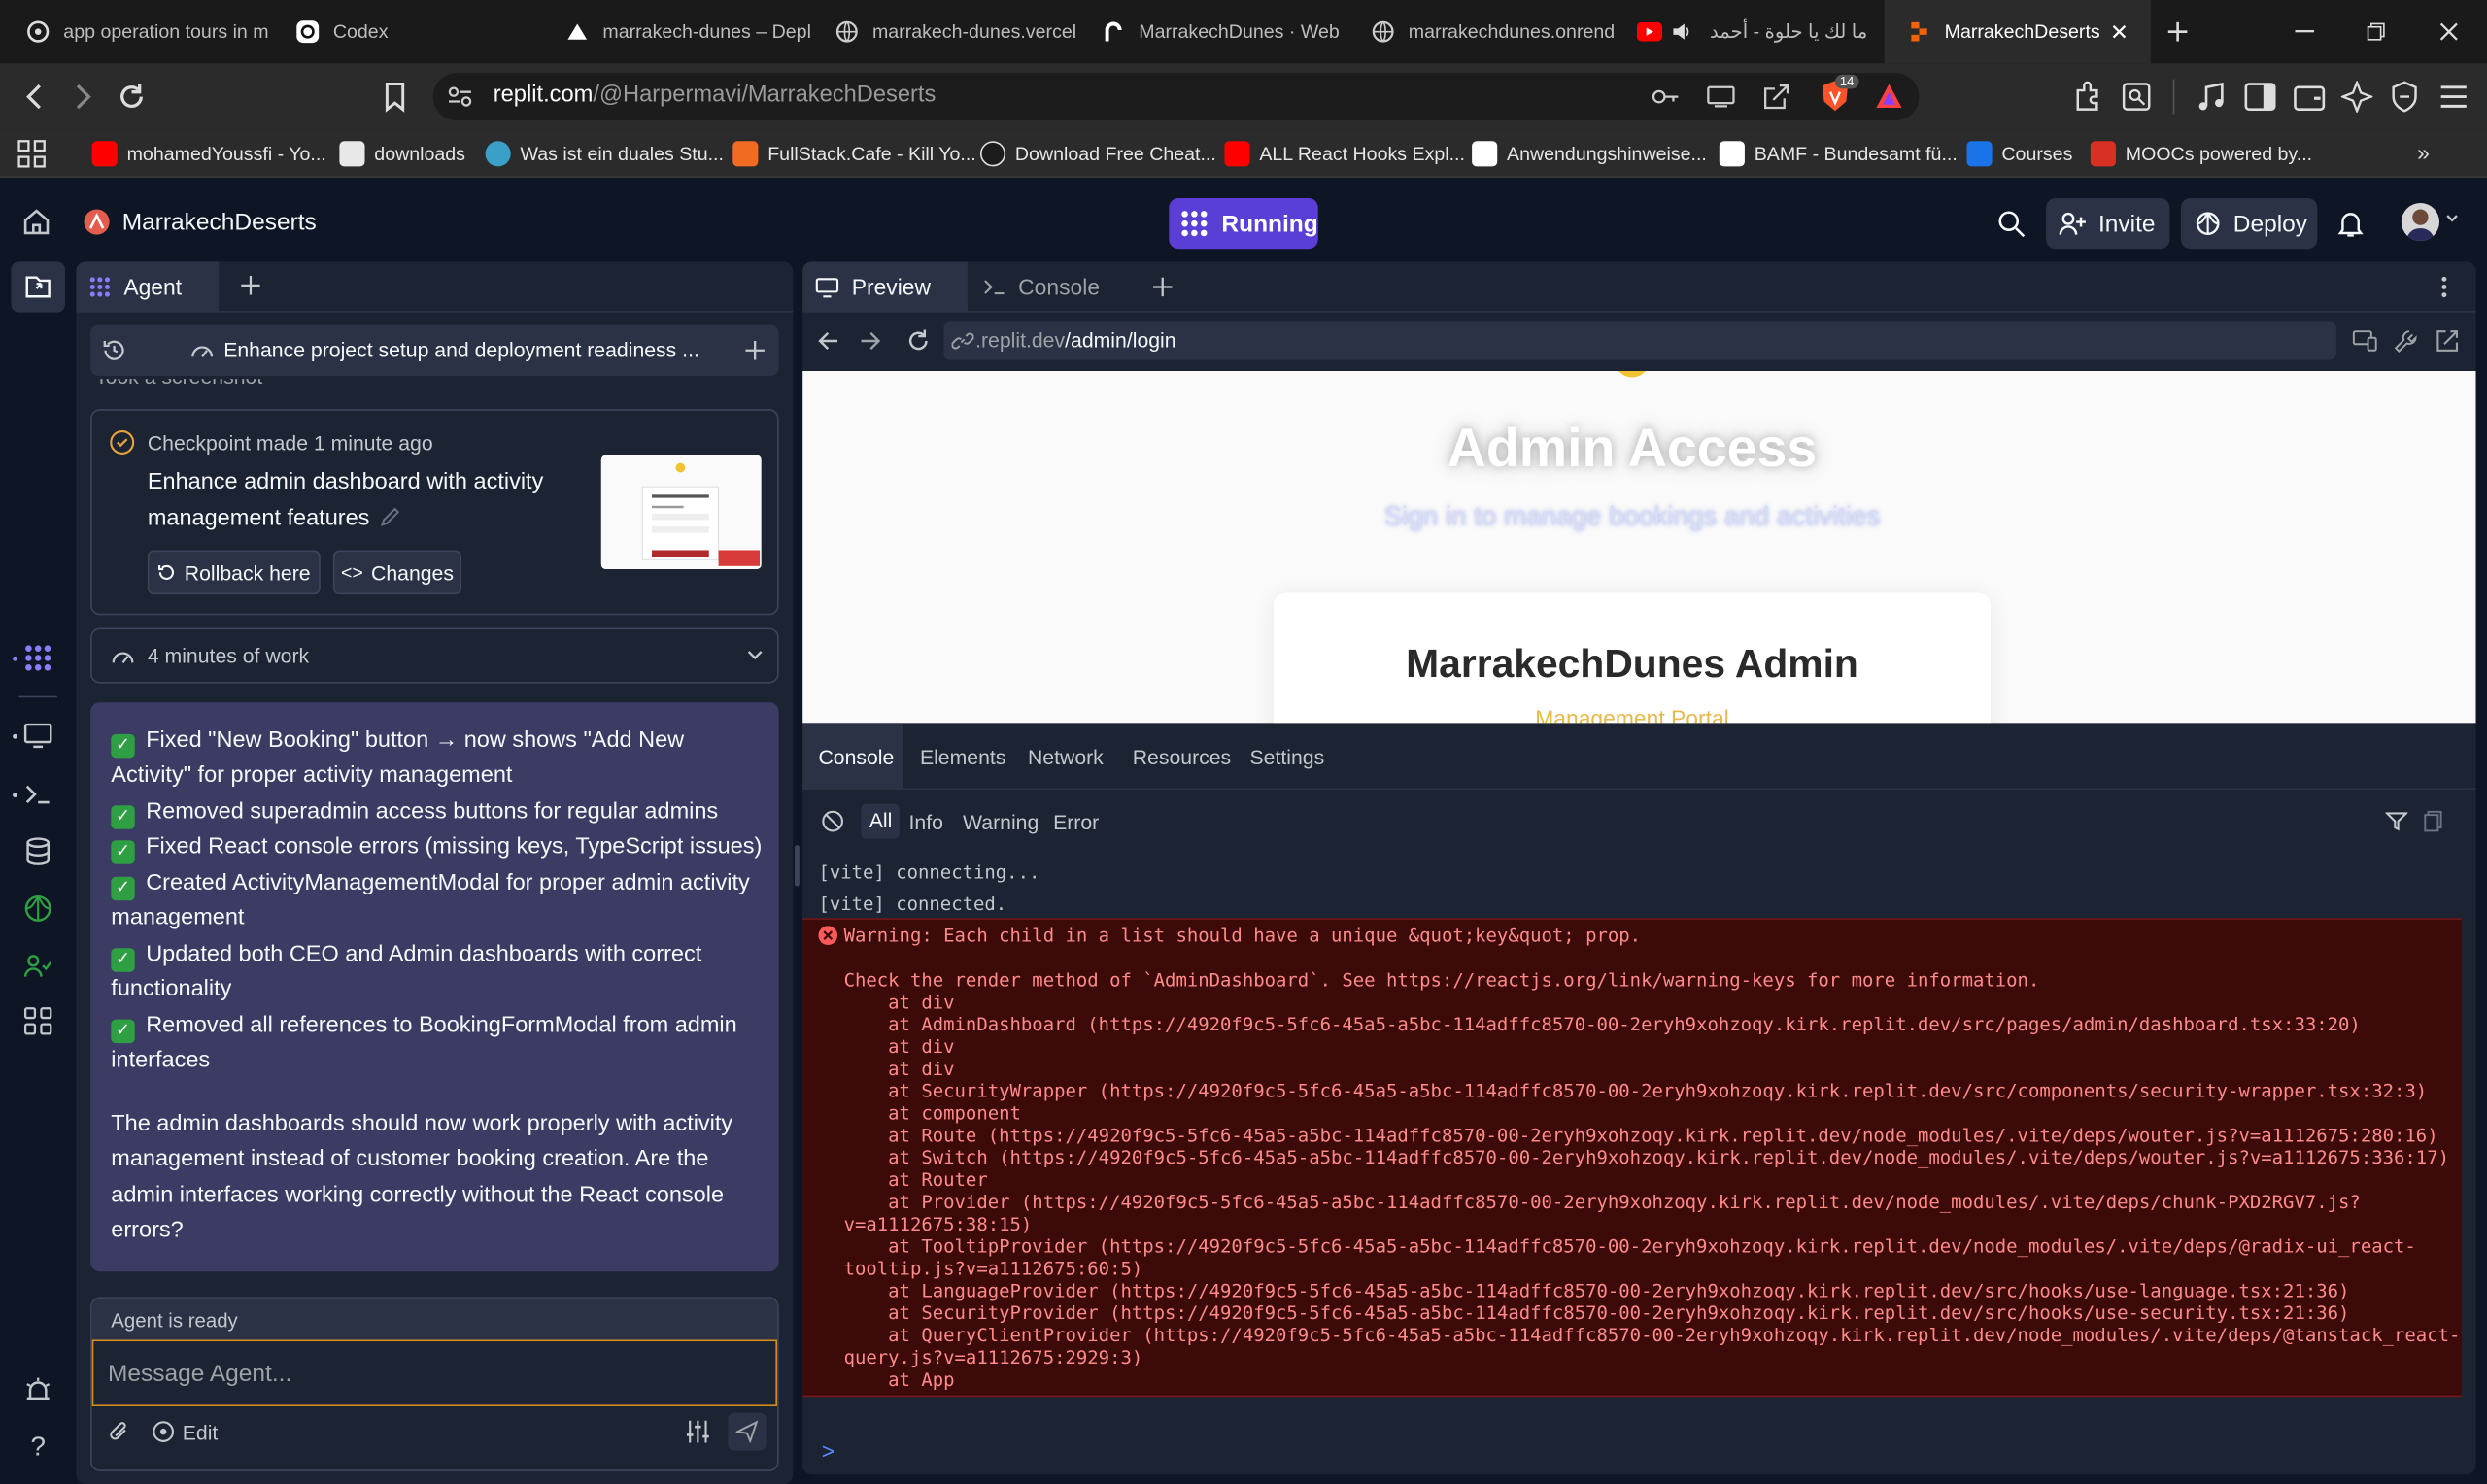 The width and height of the screenshot is (2487, 1484). What do you see at coordinates (2433, 821) in the screenshot?
I see `copy-icon` at bounding box center [2433, 821].